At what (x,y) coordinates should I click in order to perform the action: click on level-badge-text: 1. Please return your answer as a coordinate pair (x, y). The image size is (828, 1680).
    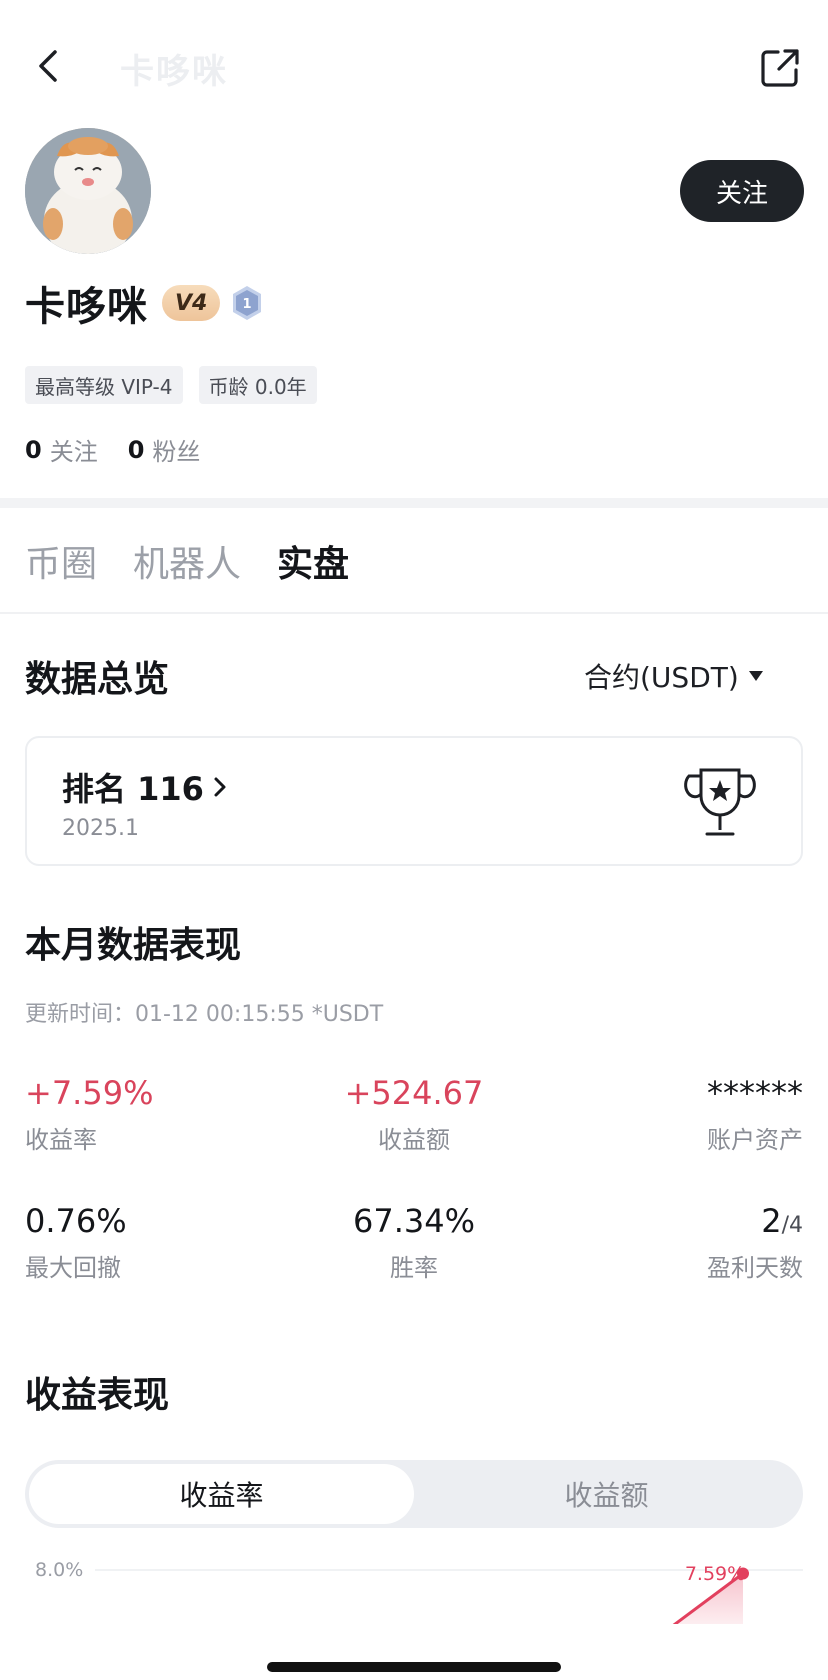
    Looking at the image, I should click on (247, 304).